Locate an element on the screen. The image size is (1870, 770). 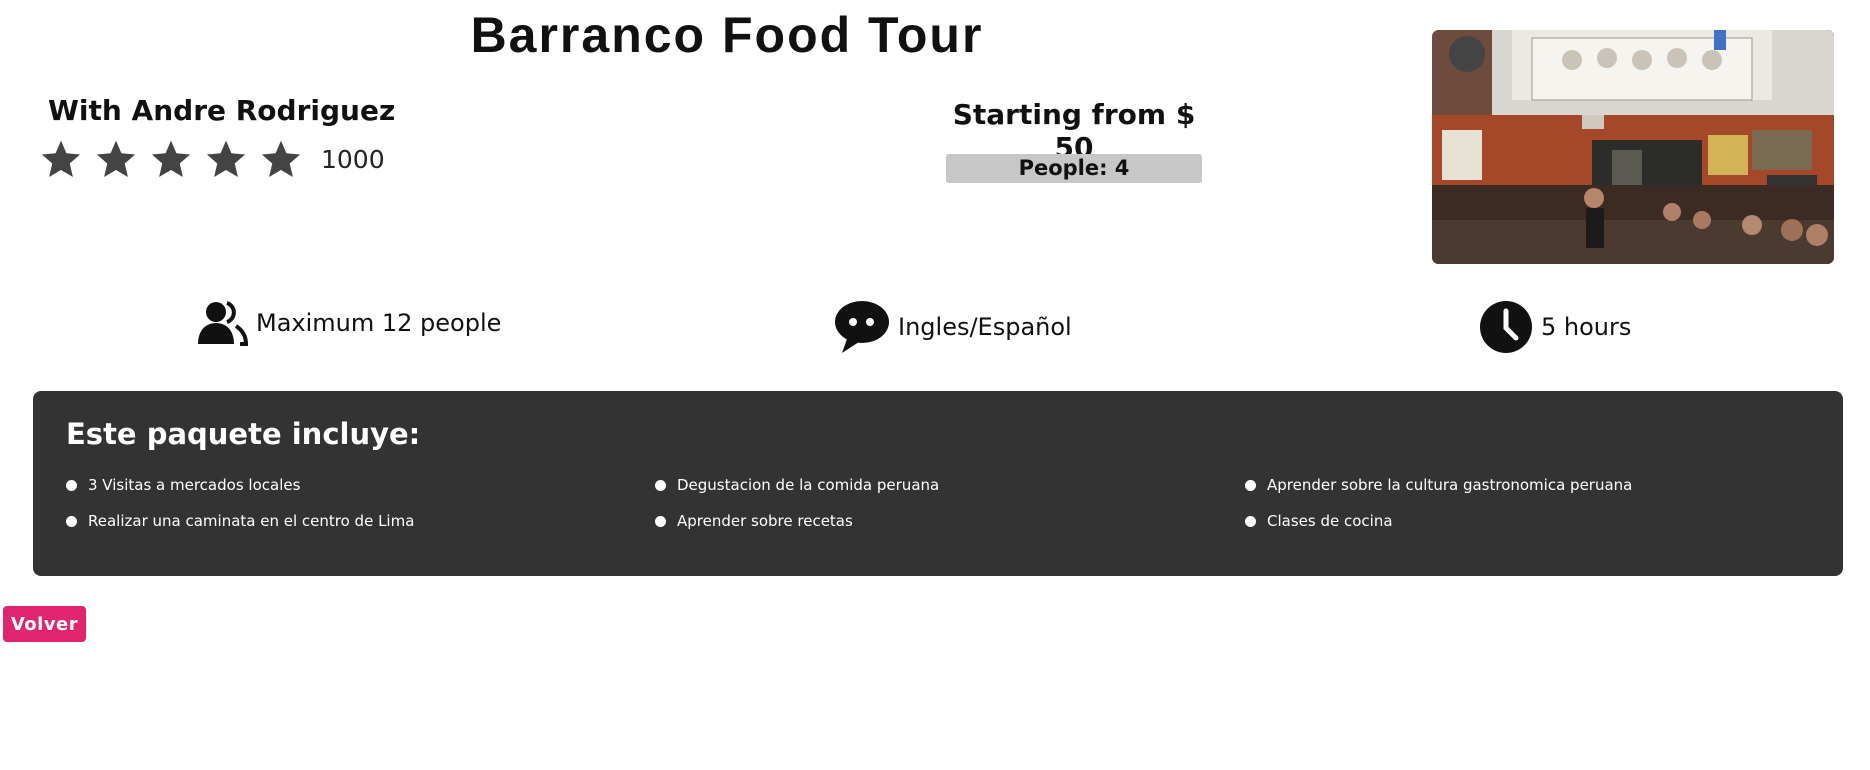
list-item: Degustacion de la comida peruana is located at coordinates (797, 485).